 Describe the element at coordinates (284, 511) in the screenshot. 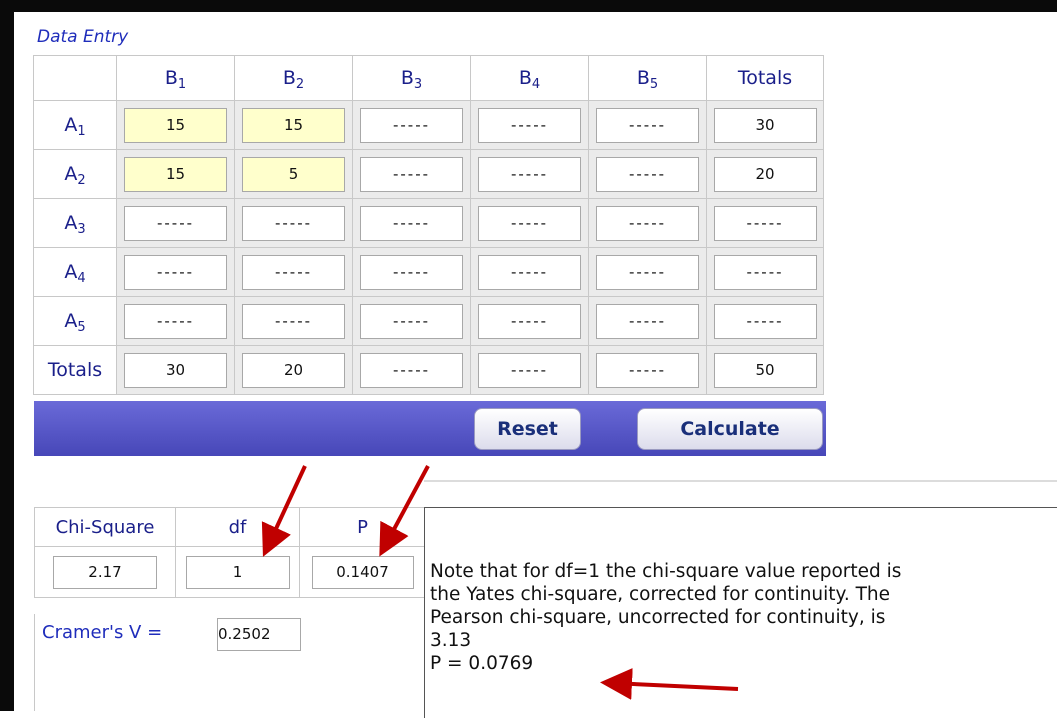

I see `arrow-to-df` at that location.